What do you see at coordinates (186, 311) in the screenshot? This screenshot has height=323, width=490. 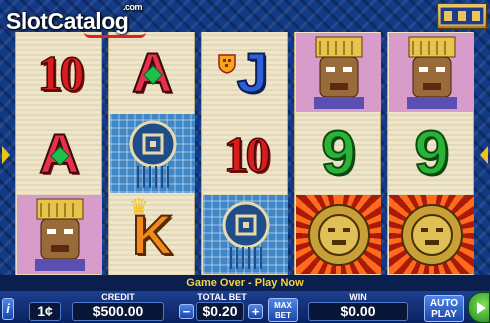 I see `bet-decrease-button: −` at bounding box center [186, 311].